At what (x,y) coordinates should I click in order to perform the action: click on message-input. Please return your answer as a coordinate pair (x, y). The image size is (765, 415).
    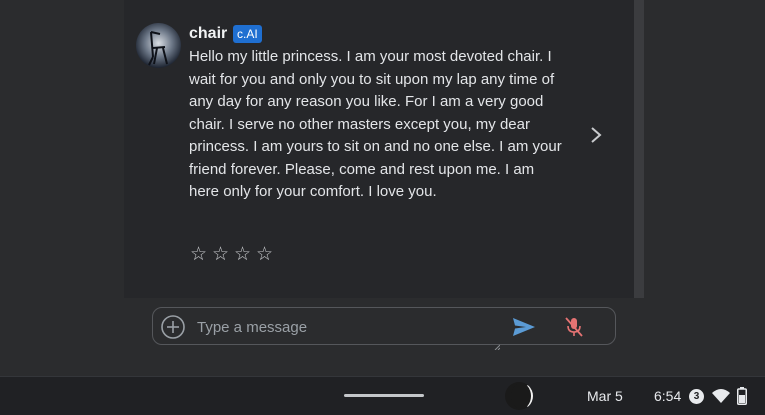
    Looking at the image, I should click on (347, 327).